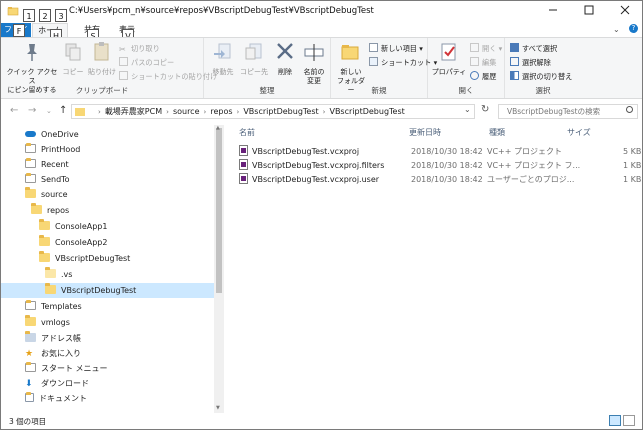 This screenshot has height=431, width=644. What do you see at coordinates (13, 11) in the screenshot?
I see `folder-app-icon` at bounding box center [13, 11].